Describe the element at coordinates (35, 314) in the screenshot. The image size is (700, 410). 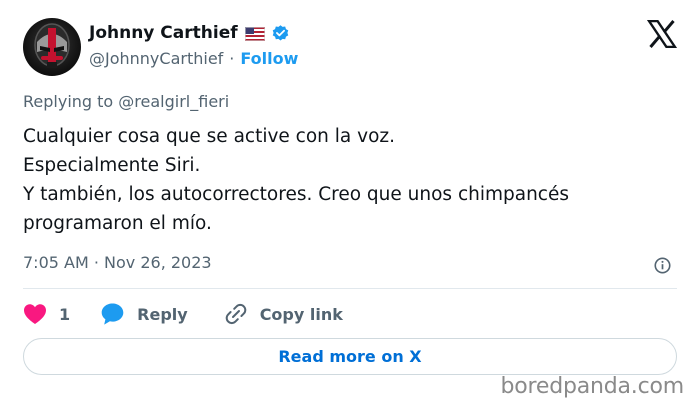
I see `heart-icon` at that location.